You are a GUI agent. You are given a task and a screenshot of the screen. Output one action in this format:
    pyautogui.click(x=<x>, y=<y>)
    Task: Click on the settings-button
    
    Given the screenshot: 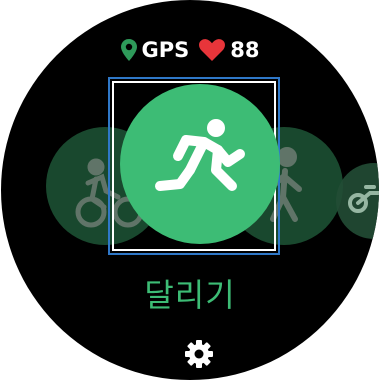 What is the action you would take?
    pyautogui.click(x=199, y=354)
    